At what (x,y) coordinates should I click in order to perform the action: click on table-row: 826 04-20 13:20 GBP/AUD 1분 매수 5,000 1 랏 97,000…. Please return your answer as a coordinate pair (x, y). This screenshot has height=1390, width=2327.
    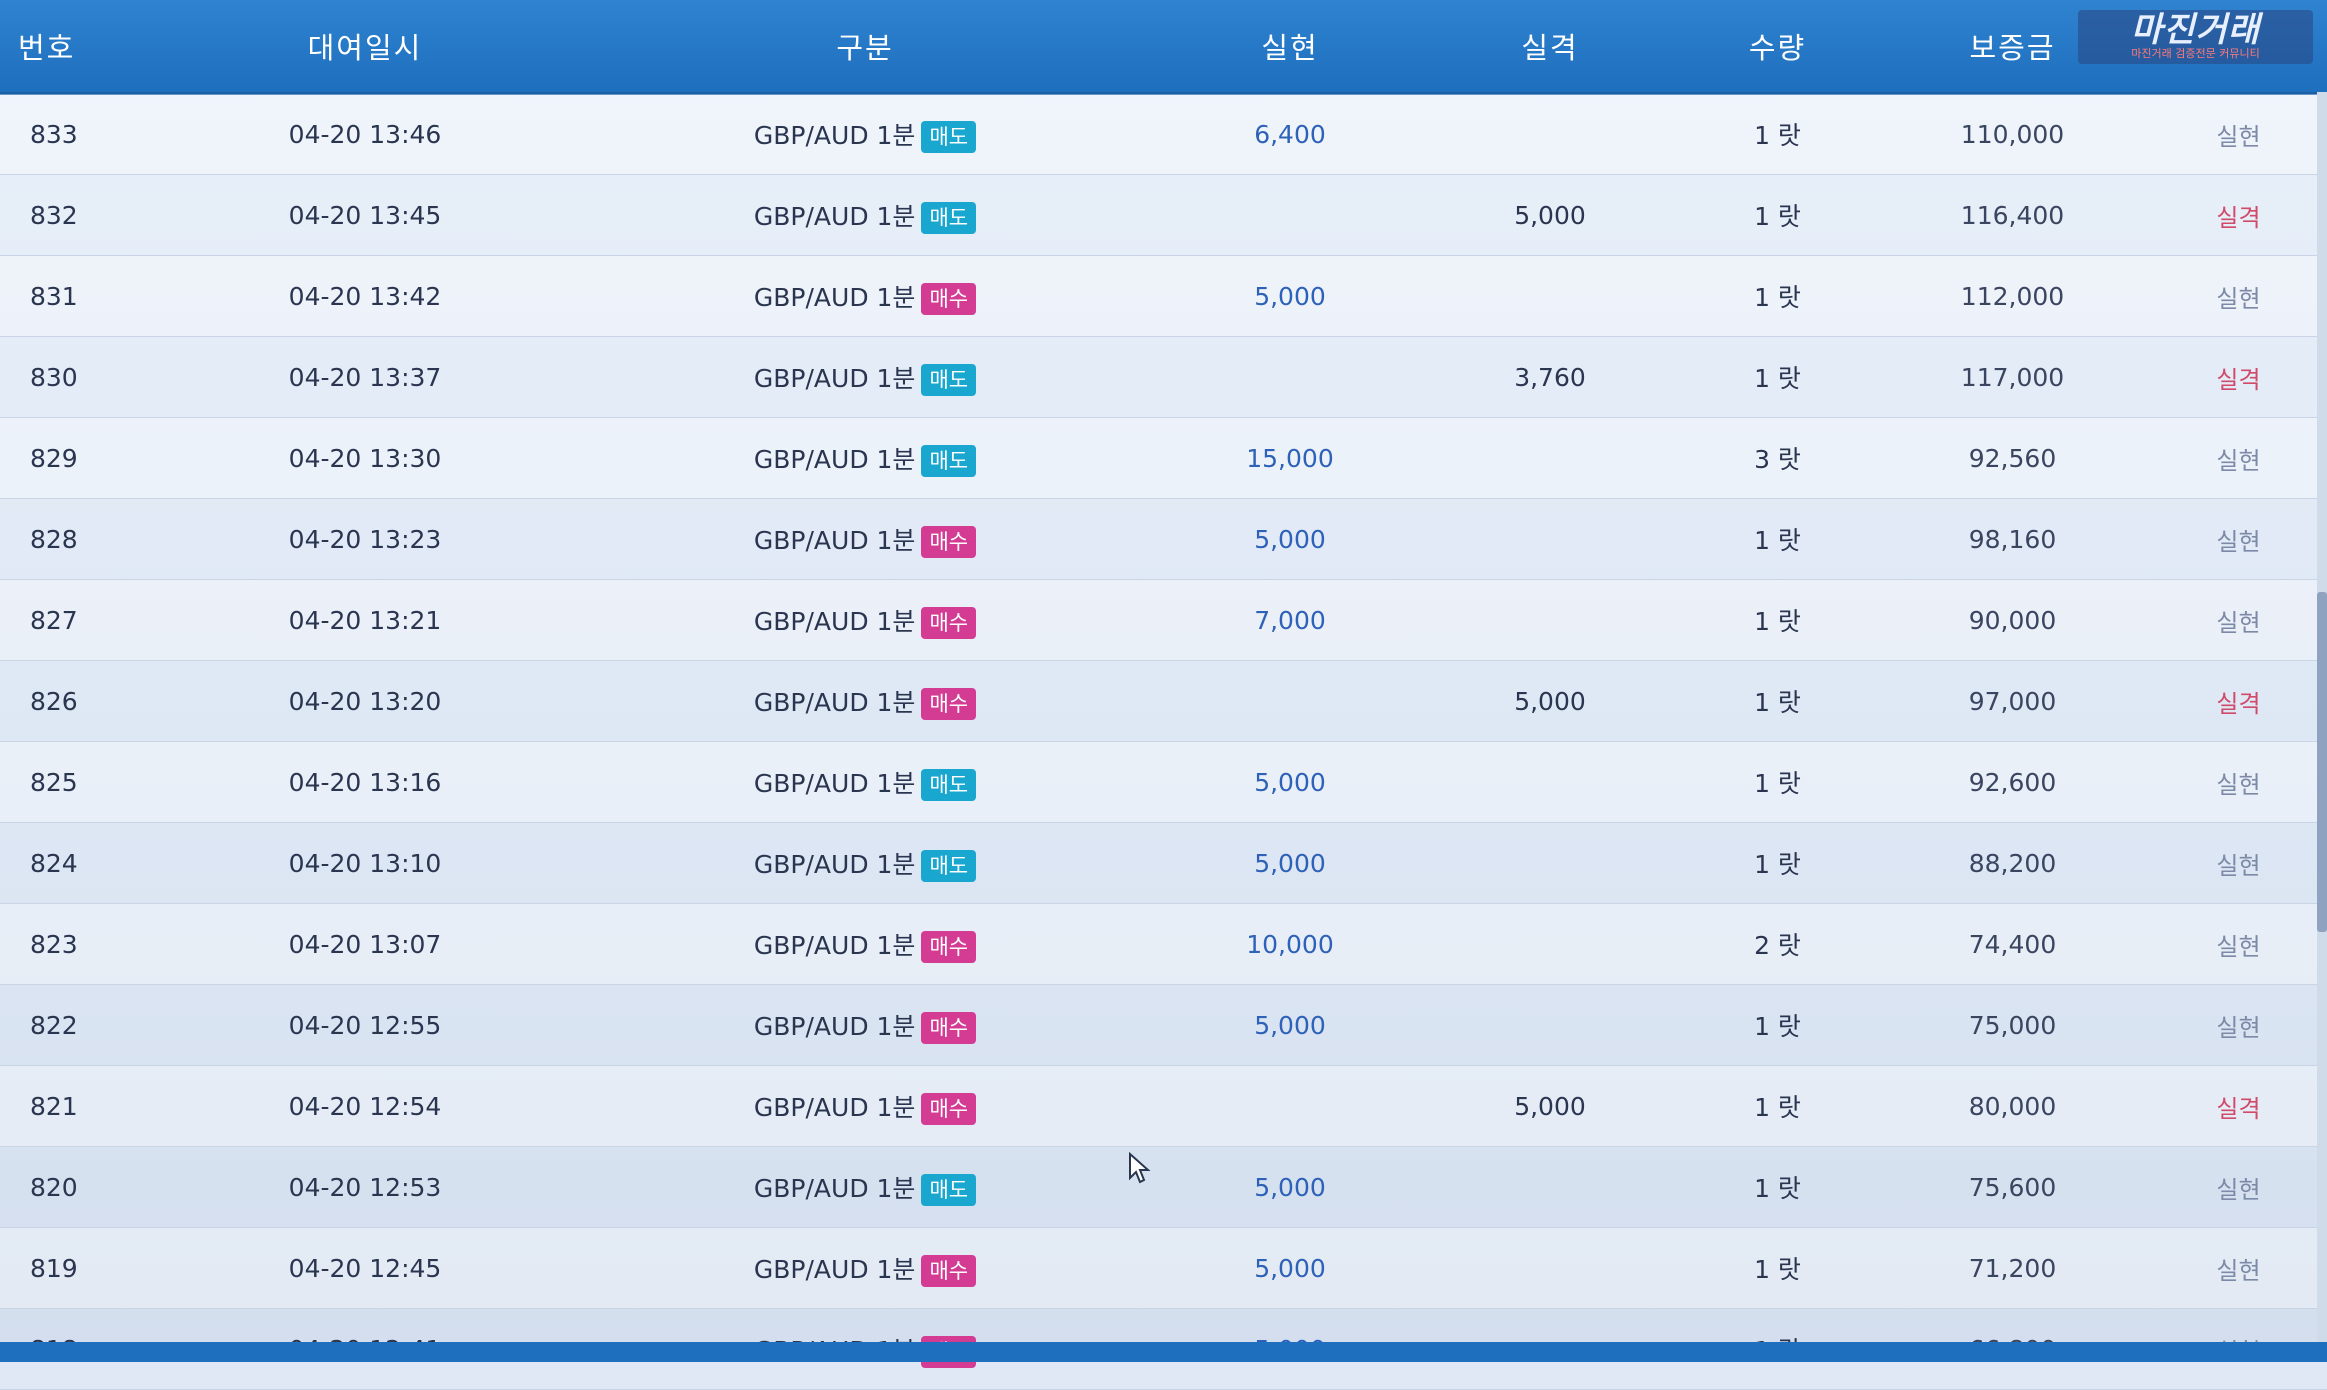
    Looking at the image, I should click on (1163, 701).